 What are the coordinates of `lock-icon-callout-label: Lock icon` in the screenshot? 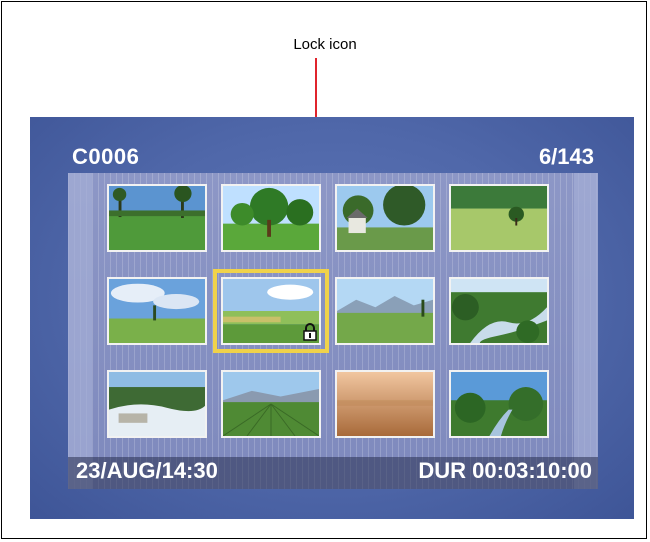 It's located at (325, 44).